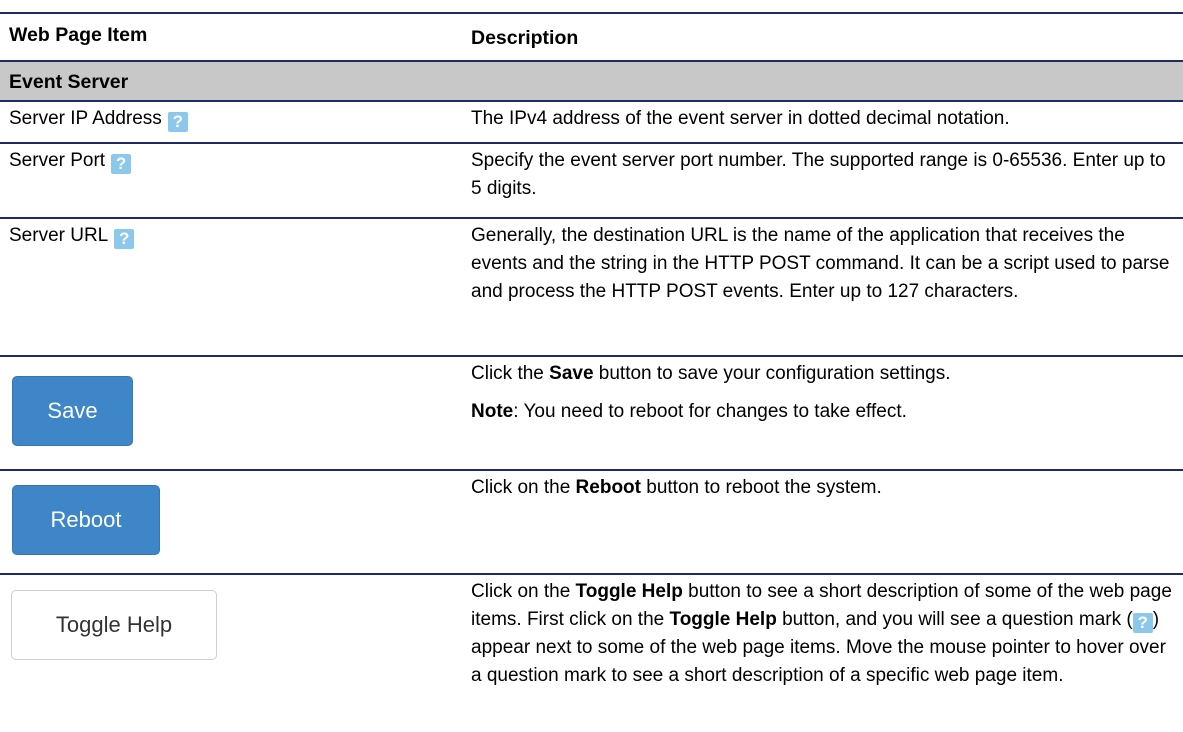 The width and height of the screenshot is (1183, 732). What do you see at coordinates (591, 36) in the screenshot?
I see `table-header-row: Web Page Item Description` at bounding box center [591, 36].